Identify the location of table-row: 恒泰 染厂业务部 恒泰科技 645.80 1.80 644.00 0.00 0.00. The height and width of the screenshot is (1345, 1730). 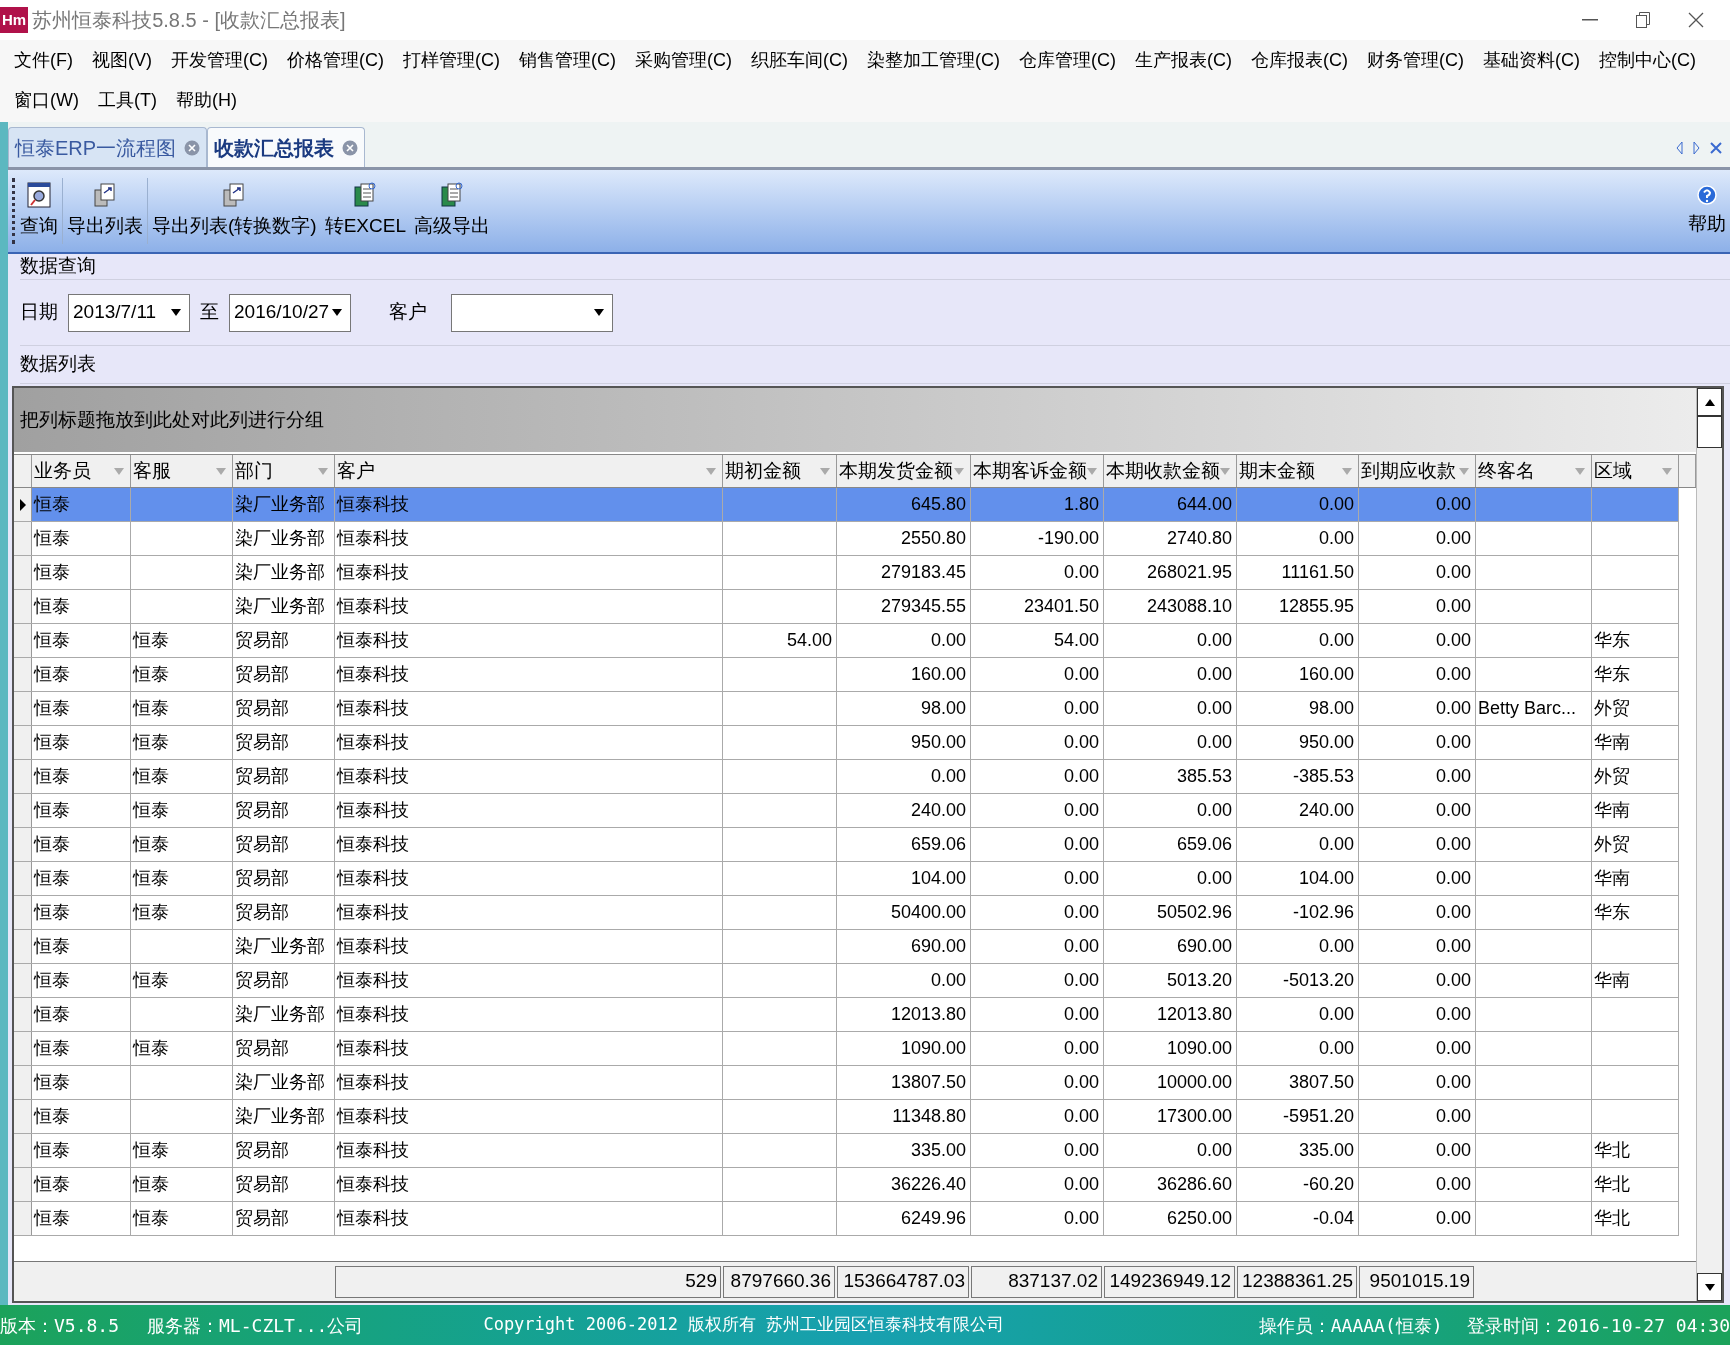
(846, 505).